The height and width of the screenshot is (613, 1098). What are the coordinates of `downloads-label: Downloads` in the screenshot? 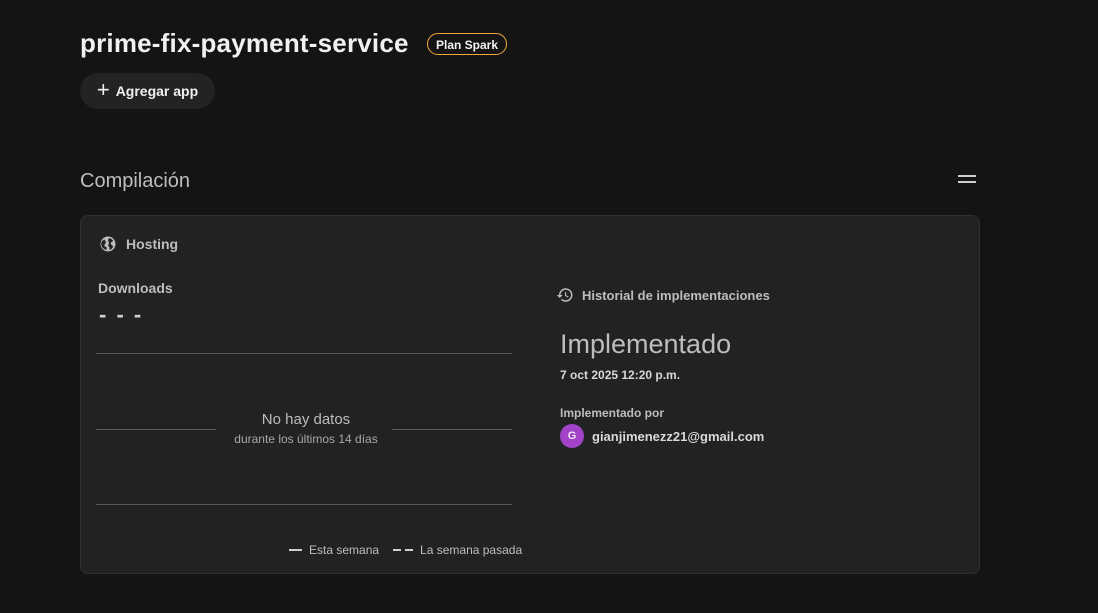 It's located at (135, 288).